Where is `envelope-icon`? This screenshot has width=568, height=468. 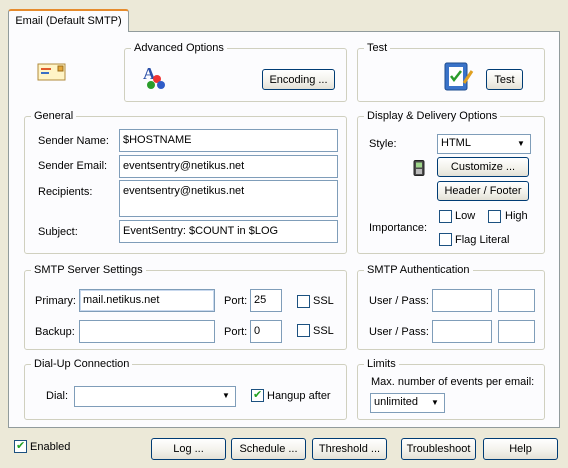
envelope-icon is located at coordinates (52, 73).